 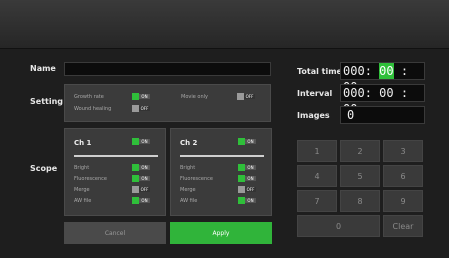 I want to click on images-label: Images, so click(x=313, y=115).